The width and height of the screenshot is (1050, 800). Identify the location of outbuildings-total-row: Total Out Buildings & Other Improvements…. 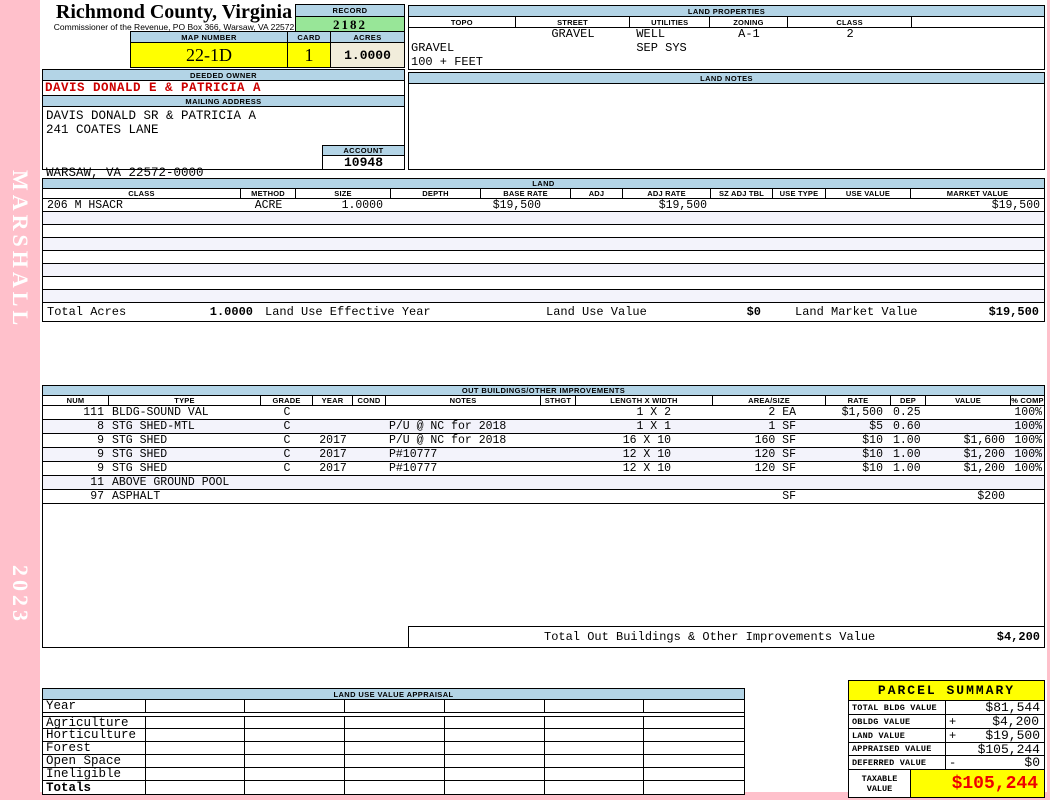
(726, 636).